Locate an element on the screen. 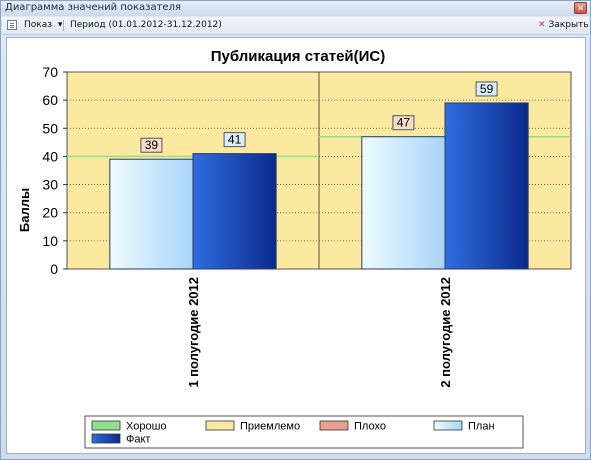 This screenshot has height=460, width=591. chart-title: Публикация статей(ИС) is located at coordinates (298, 56).